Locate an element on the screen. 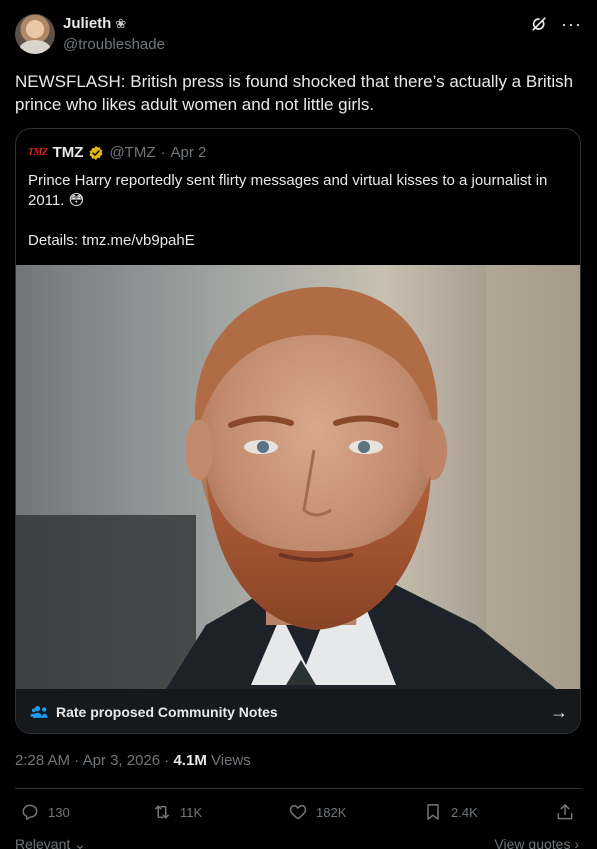 This screenshot has height=849, width=597. date-text: Apr 3, 2026 is located at coordinates (122, 760).